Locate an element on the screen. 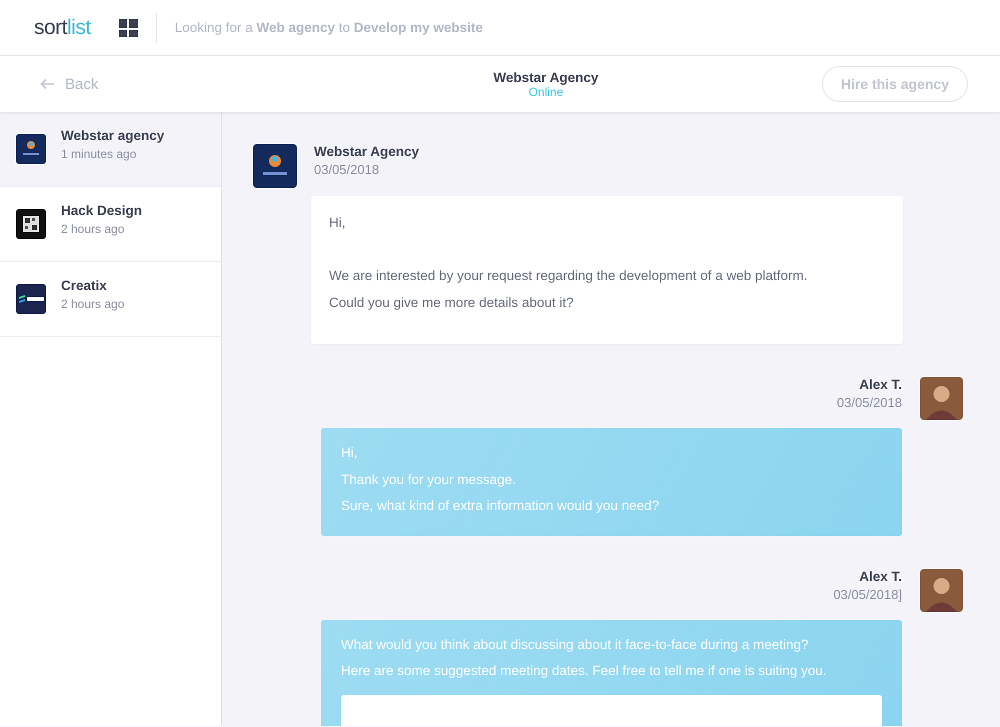 Image resolution: width=1000 pixels, height=727 pixels. message-text: Thank you for your message. is located at coordinates (429, 479).